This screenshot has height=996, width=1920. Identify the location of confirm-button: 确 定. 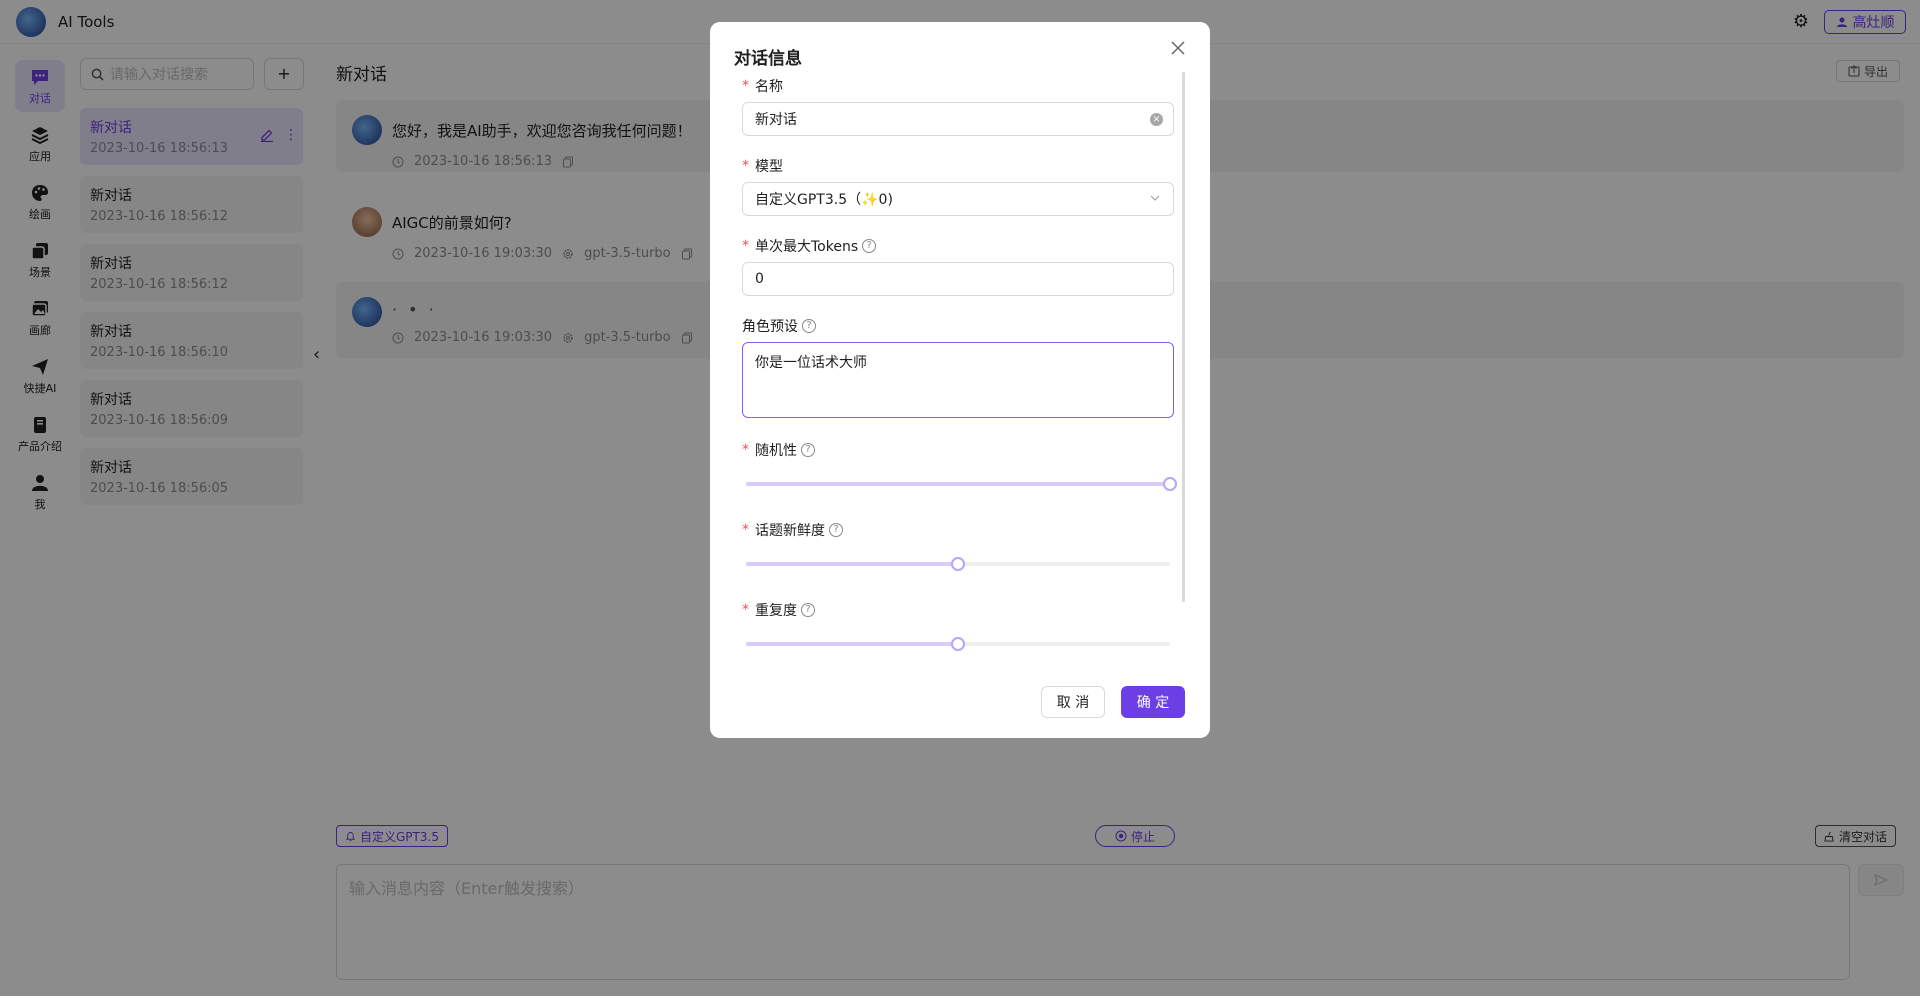
(1153, 702).